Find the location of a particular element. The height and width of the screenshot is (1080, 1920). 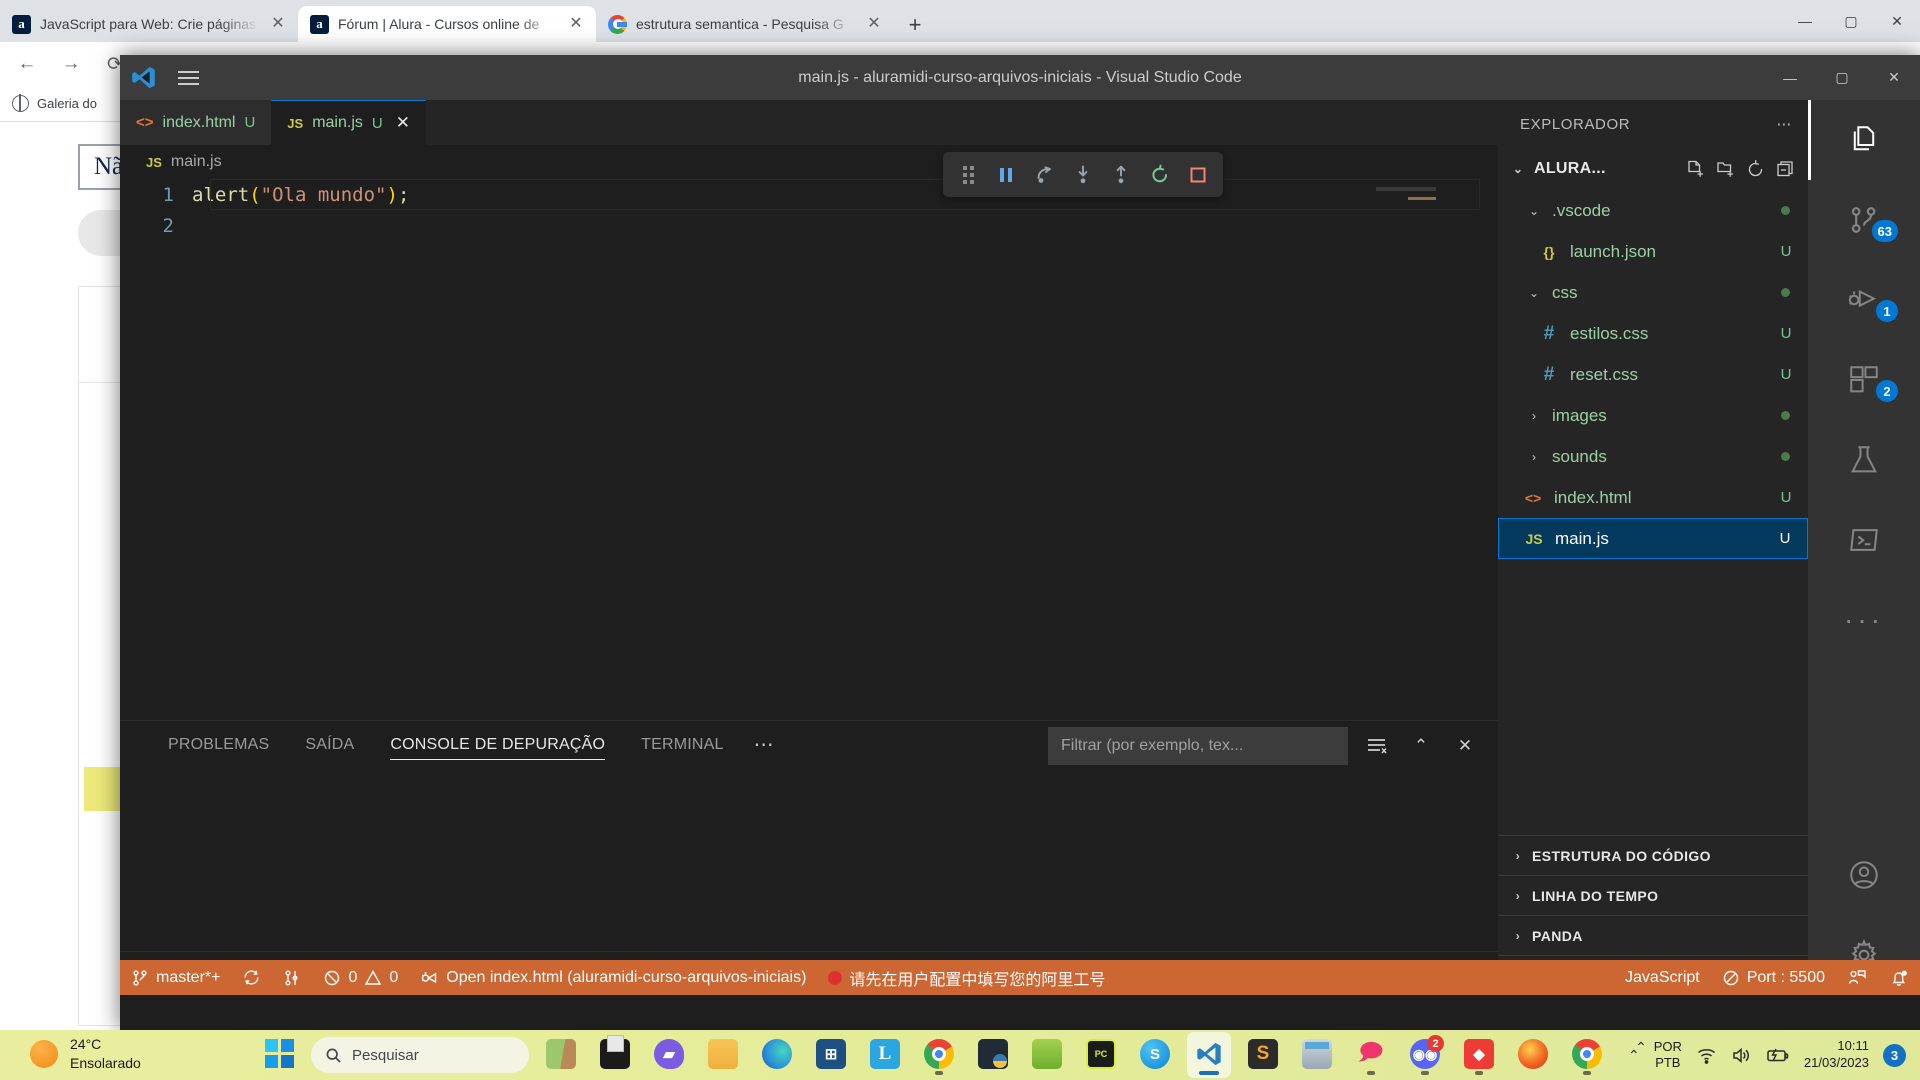

tray-overflow-icon: ⌃ is located at coordinates (1634, 1055).